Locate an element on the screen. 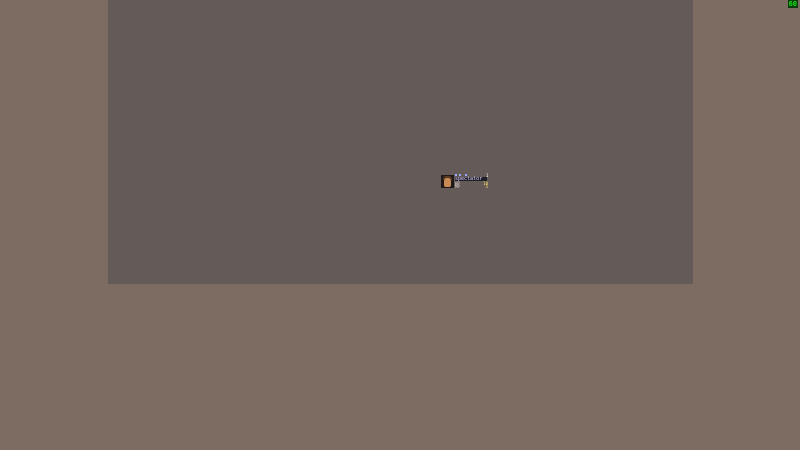 The width and height of the screenshot is (800, 450). stat-value: 5 is located at coordinates (486, 186).